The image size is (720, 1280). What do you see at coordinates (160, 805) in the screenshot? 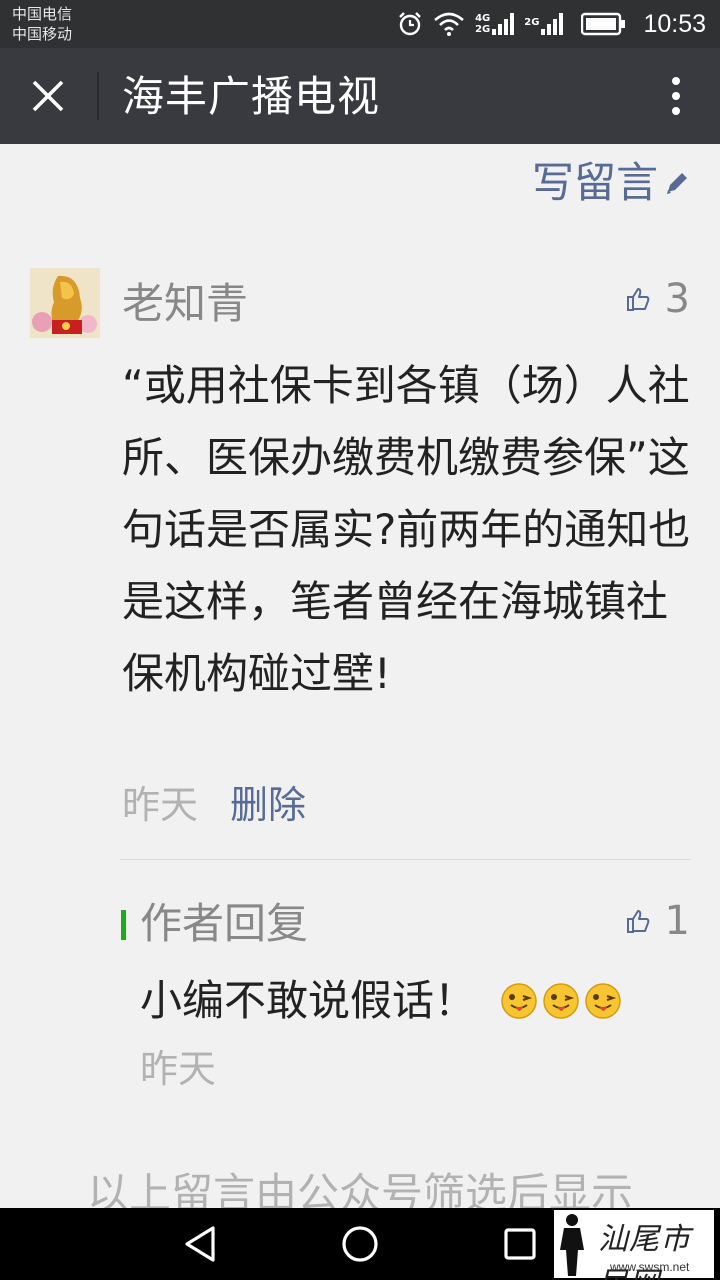
I see `comment-time: 昨天` at bounding box center [160, 805].